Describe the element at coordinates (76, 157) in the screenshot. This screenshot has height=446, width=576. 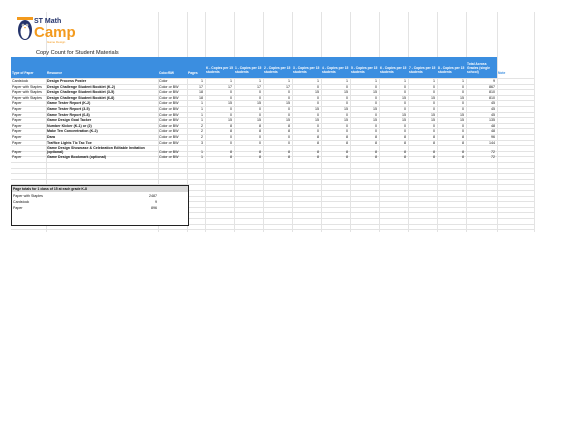
I see `cell-resource: Game Design Bookmark (optional)` at that location.